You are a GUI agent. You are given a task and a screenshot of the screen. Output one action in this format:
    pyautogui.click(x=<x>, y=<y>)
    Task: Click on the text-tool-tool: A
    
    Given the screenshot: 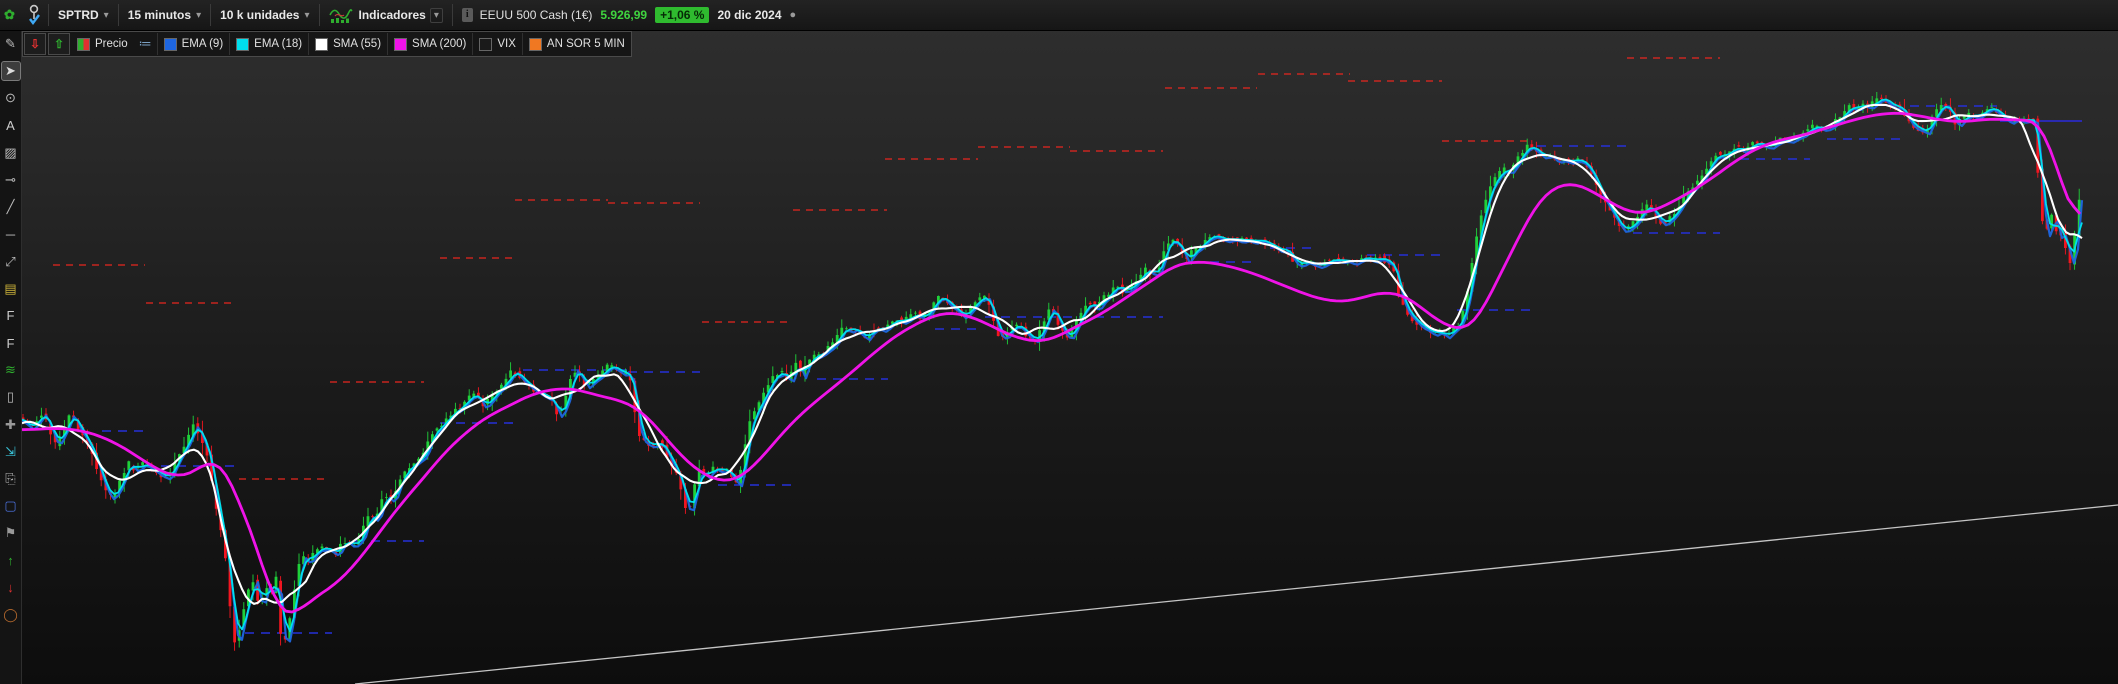 What is the action you would take?
    pyautogui.click(x=11, y=126)
    